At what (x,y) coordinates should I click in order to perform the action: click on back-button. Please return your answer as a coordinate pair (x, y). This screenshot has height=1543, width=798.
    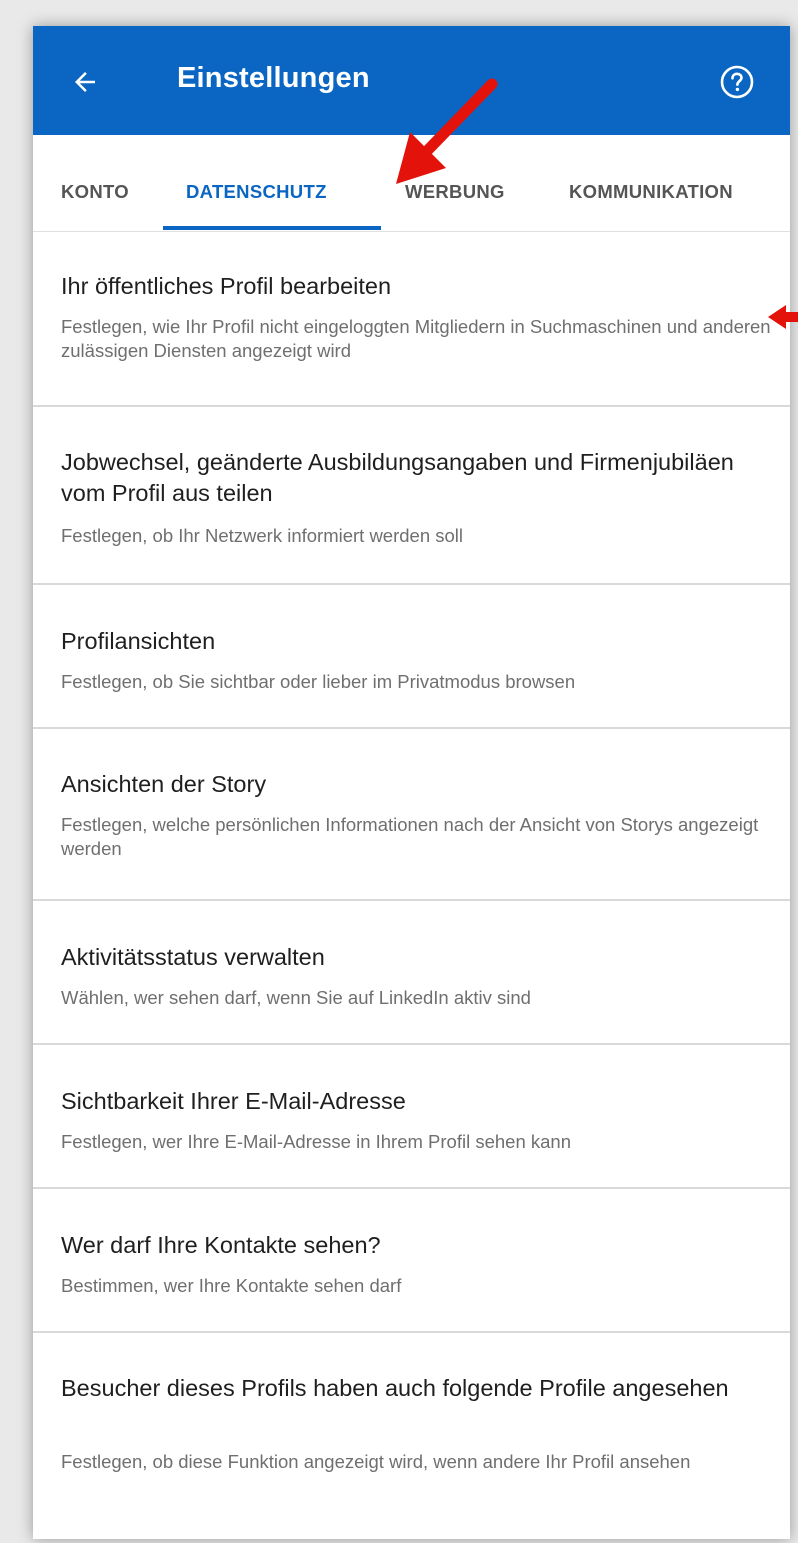
    Looking at the image, I should click on (85, 82).